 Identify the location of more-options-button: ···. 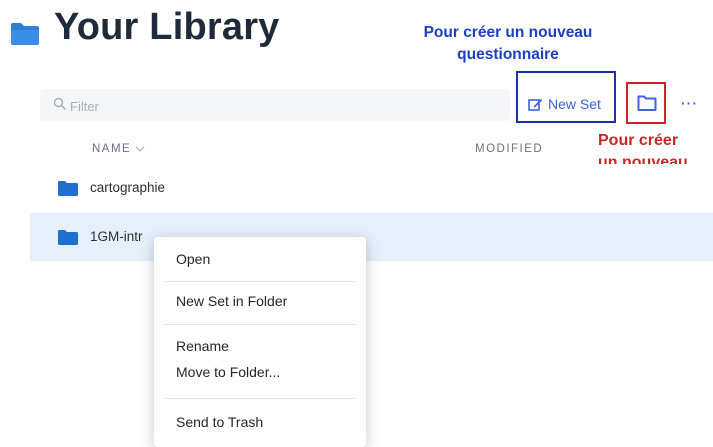
(689, 103).